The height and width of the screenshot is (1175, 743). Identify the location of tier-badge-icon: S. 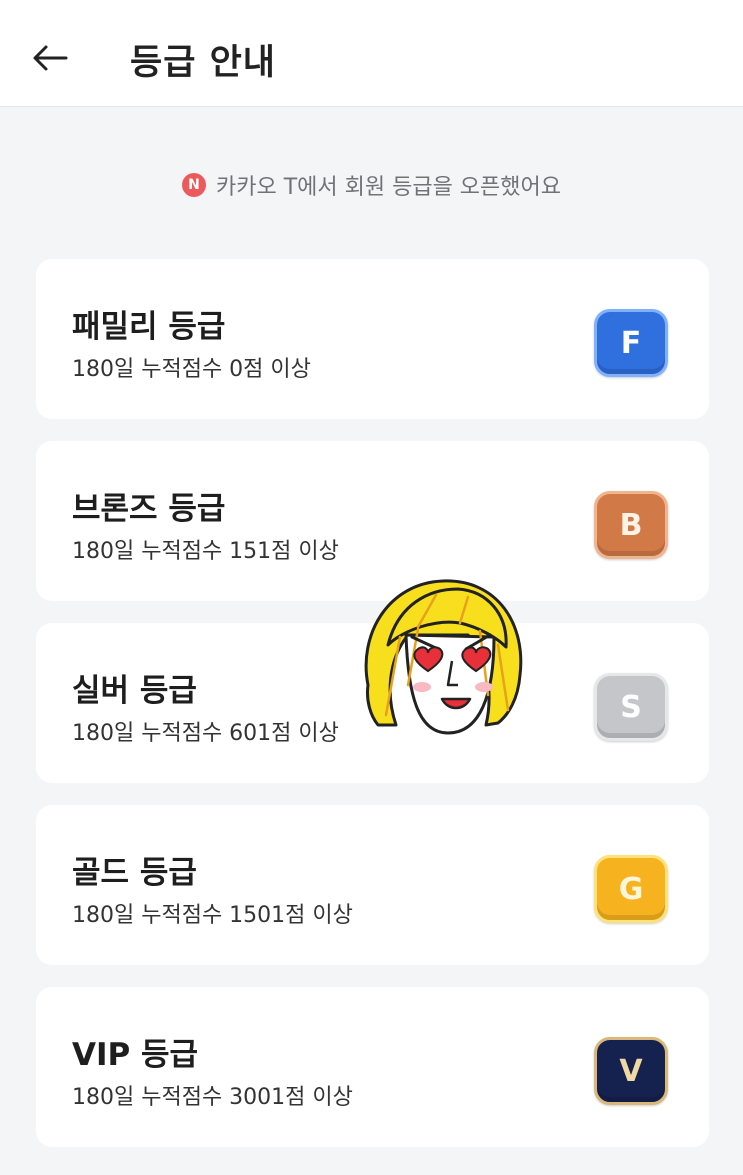
(631, 707).